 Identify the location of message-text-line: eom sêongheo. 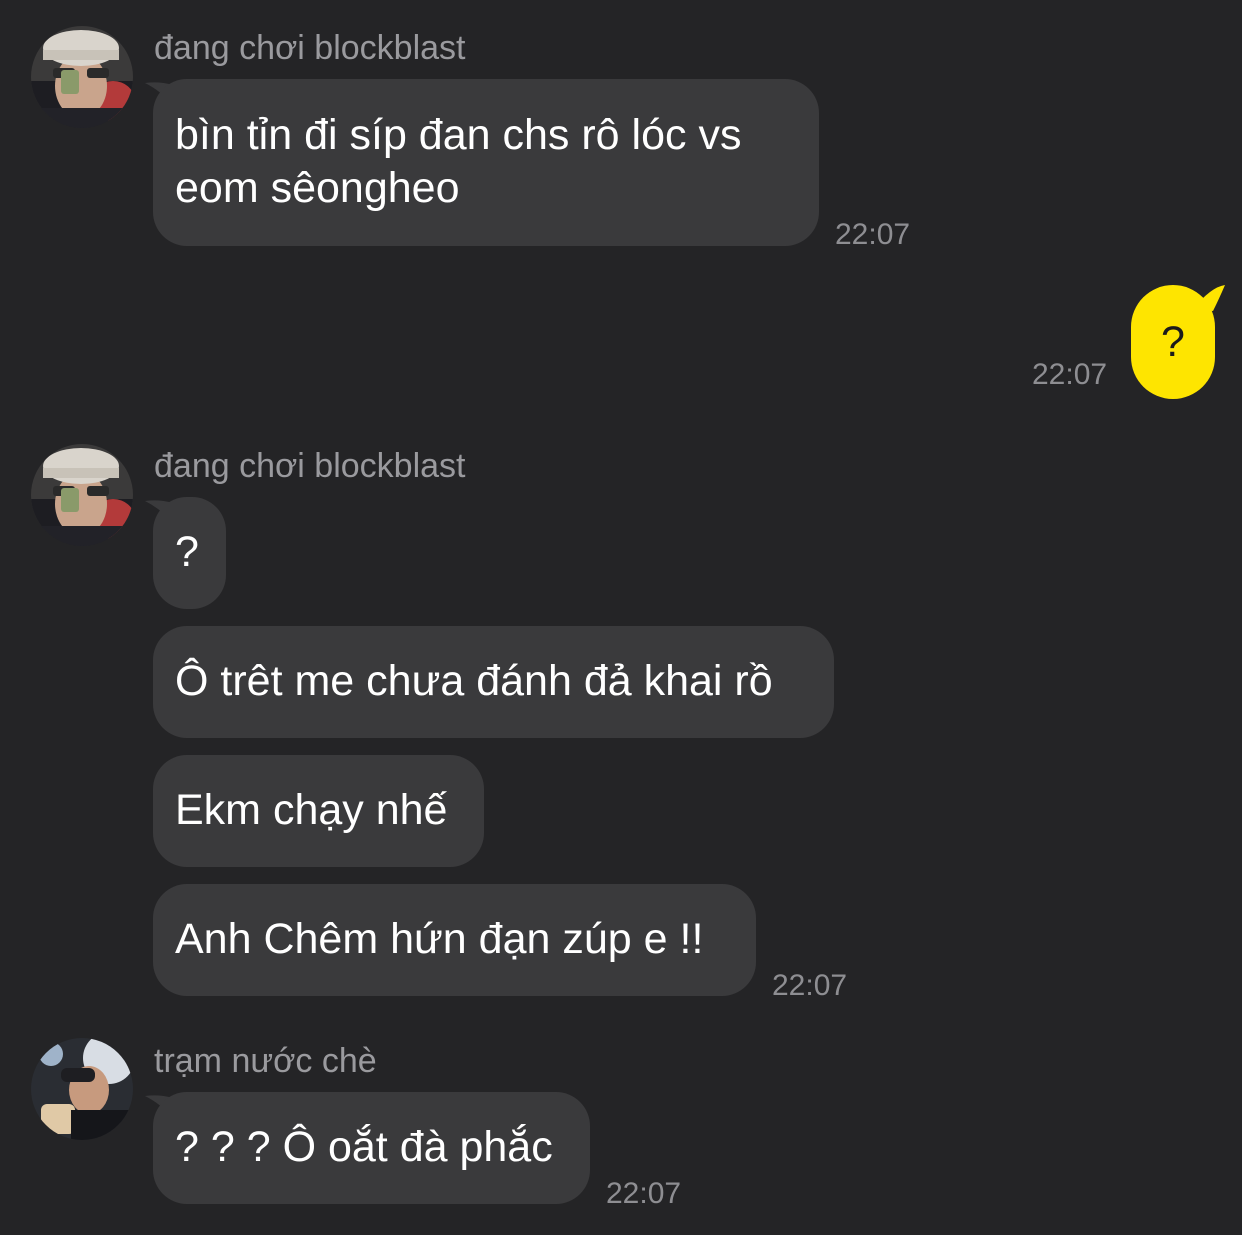
(317, 188).